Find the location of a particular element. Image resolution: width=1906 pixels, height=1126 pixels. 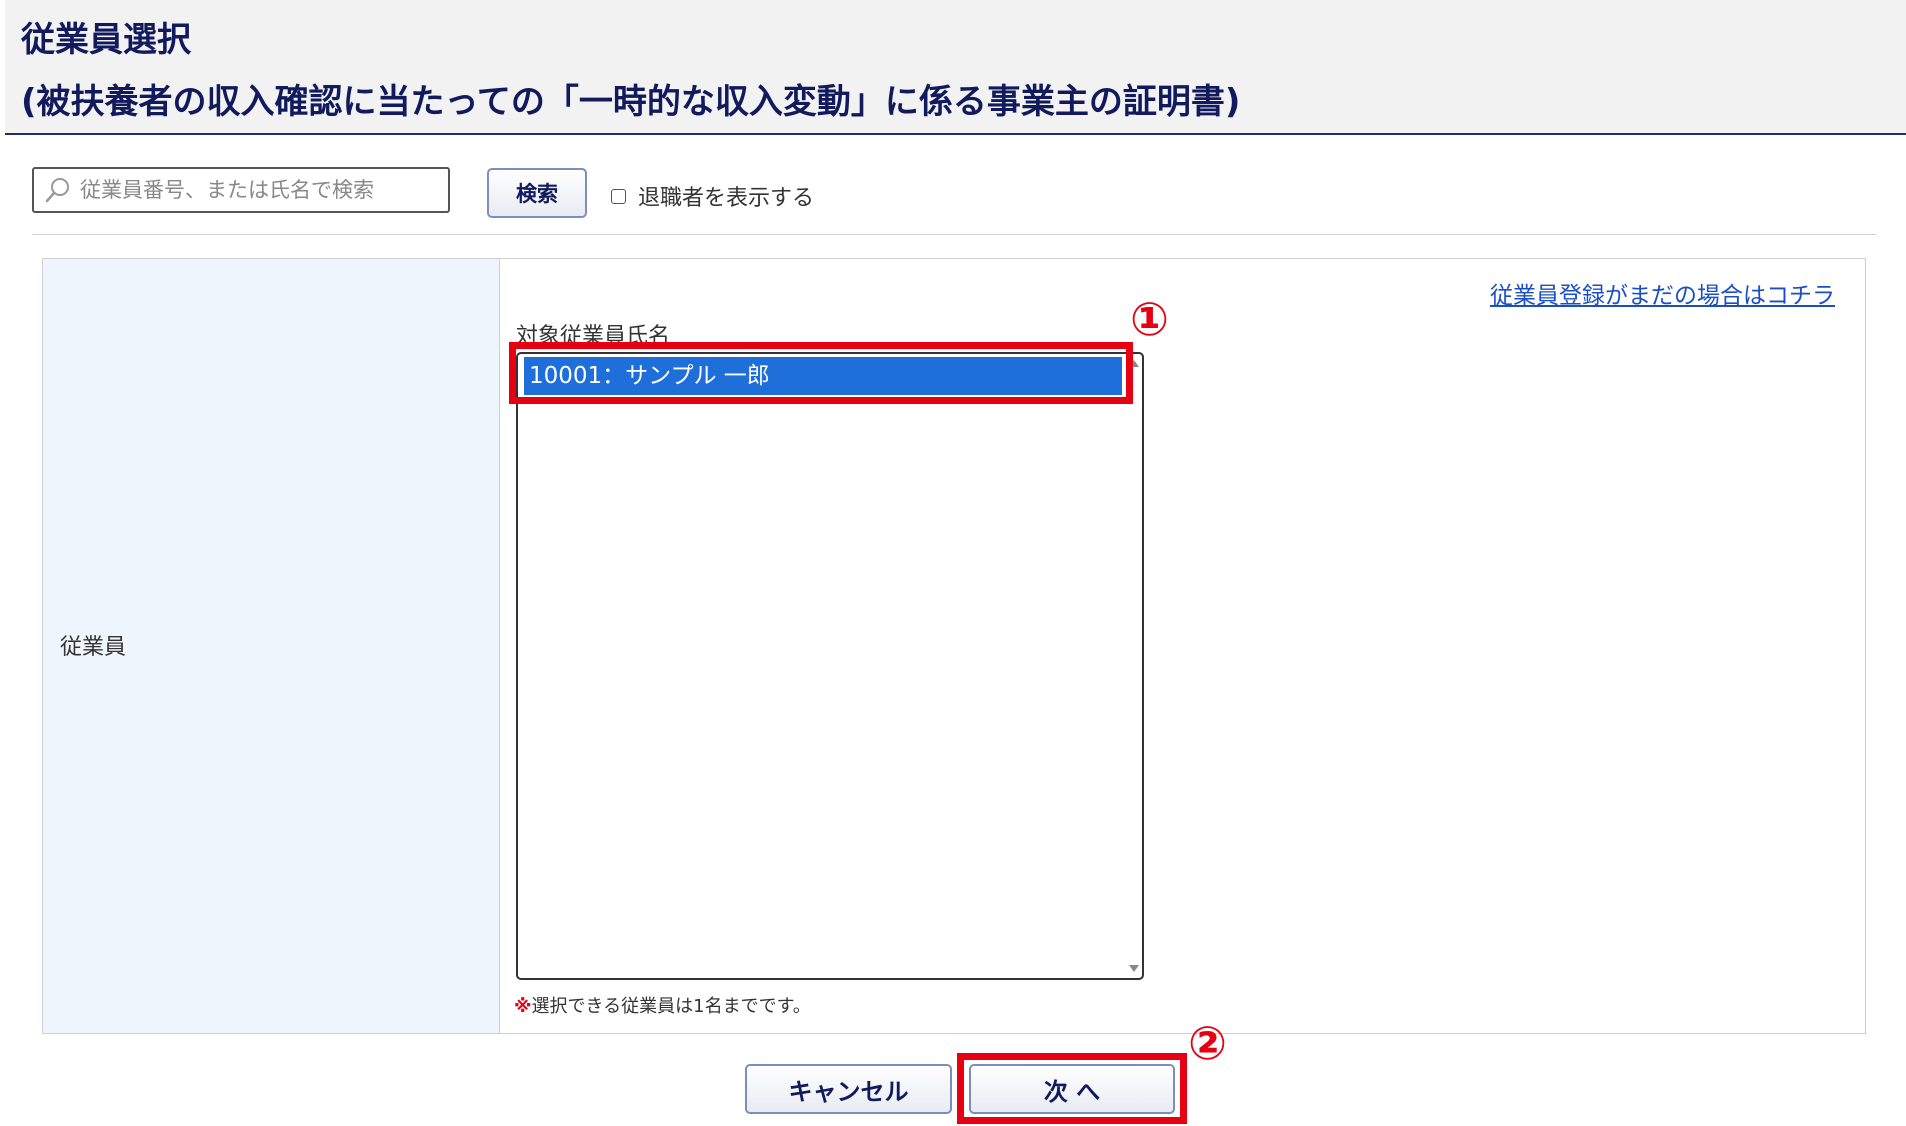

show-retired-checkbox is located at coordinates (618, 196).